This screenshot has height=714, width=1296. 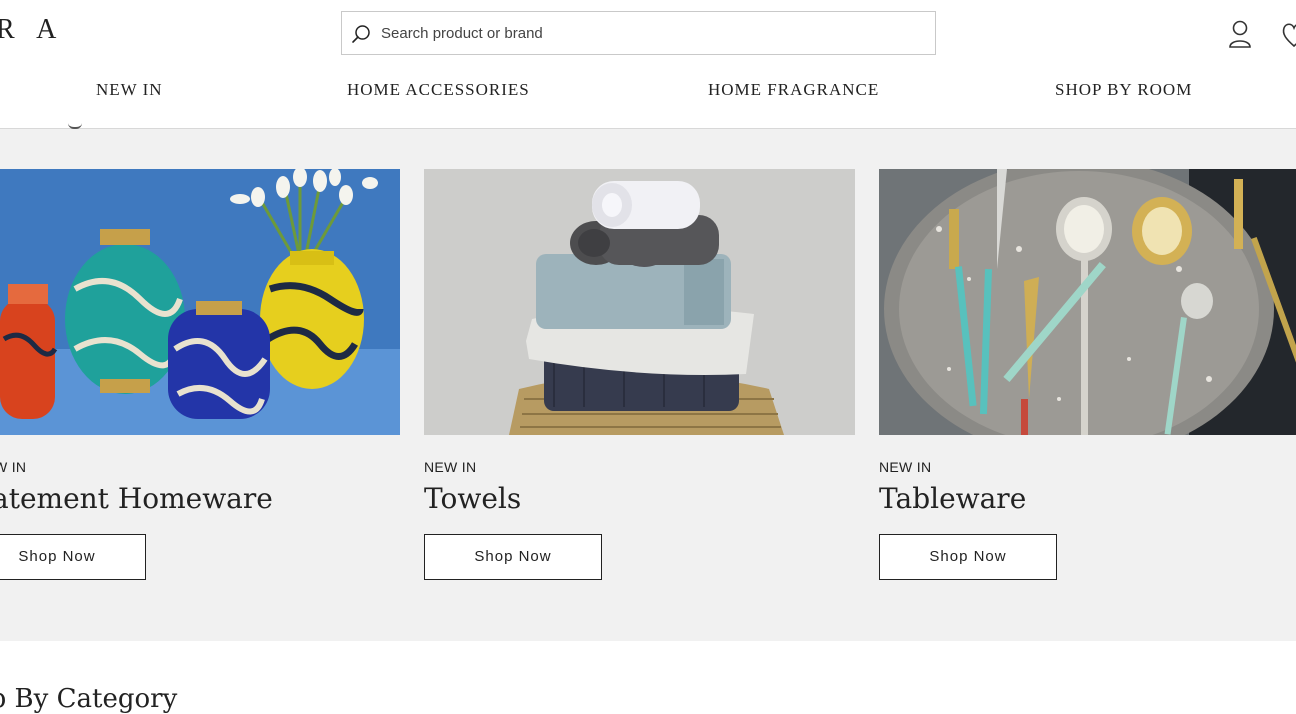 I want to click on vases-image, so click(x=200, y=302).